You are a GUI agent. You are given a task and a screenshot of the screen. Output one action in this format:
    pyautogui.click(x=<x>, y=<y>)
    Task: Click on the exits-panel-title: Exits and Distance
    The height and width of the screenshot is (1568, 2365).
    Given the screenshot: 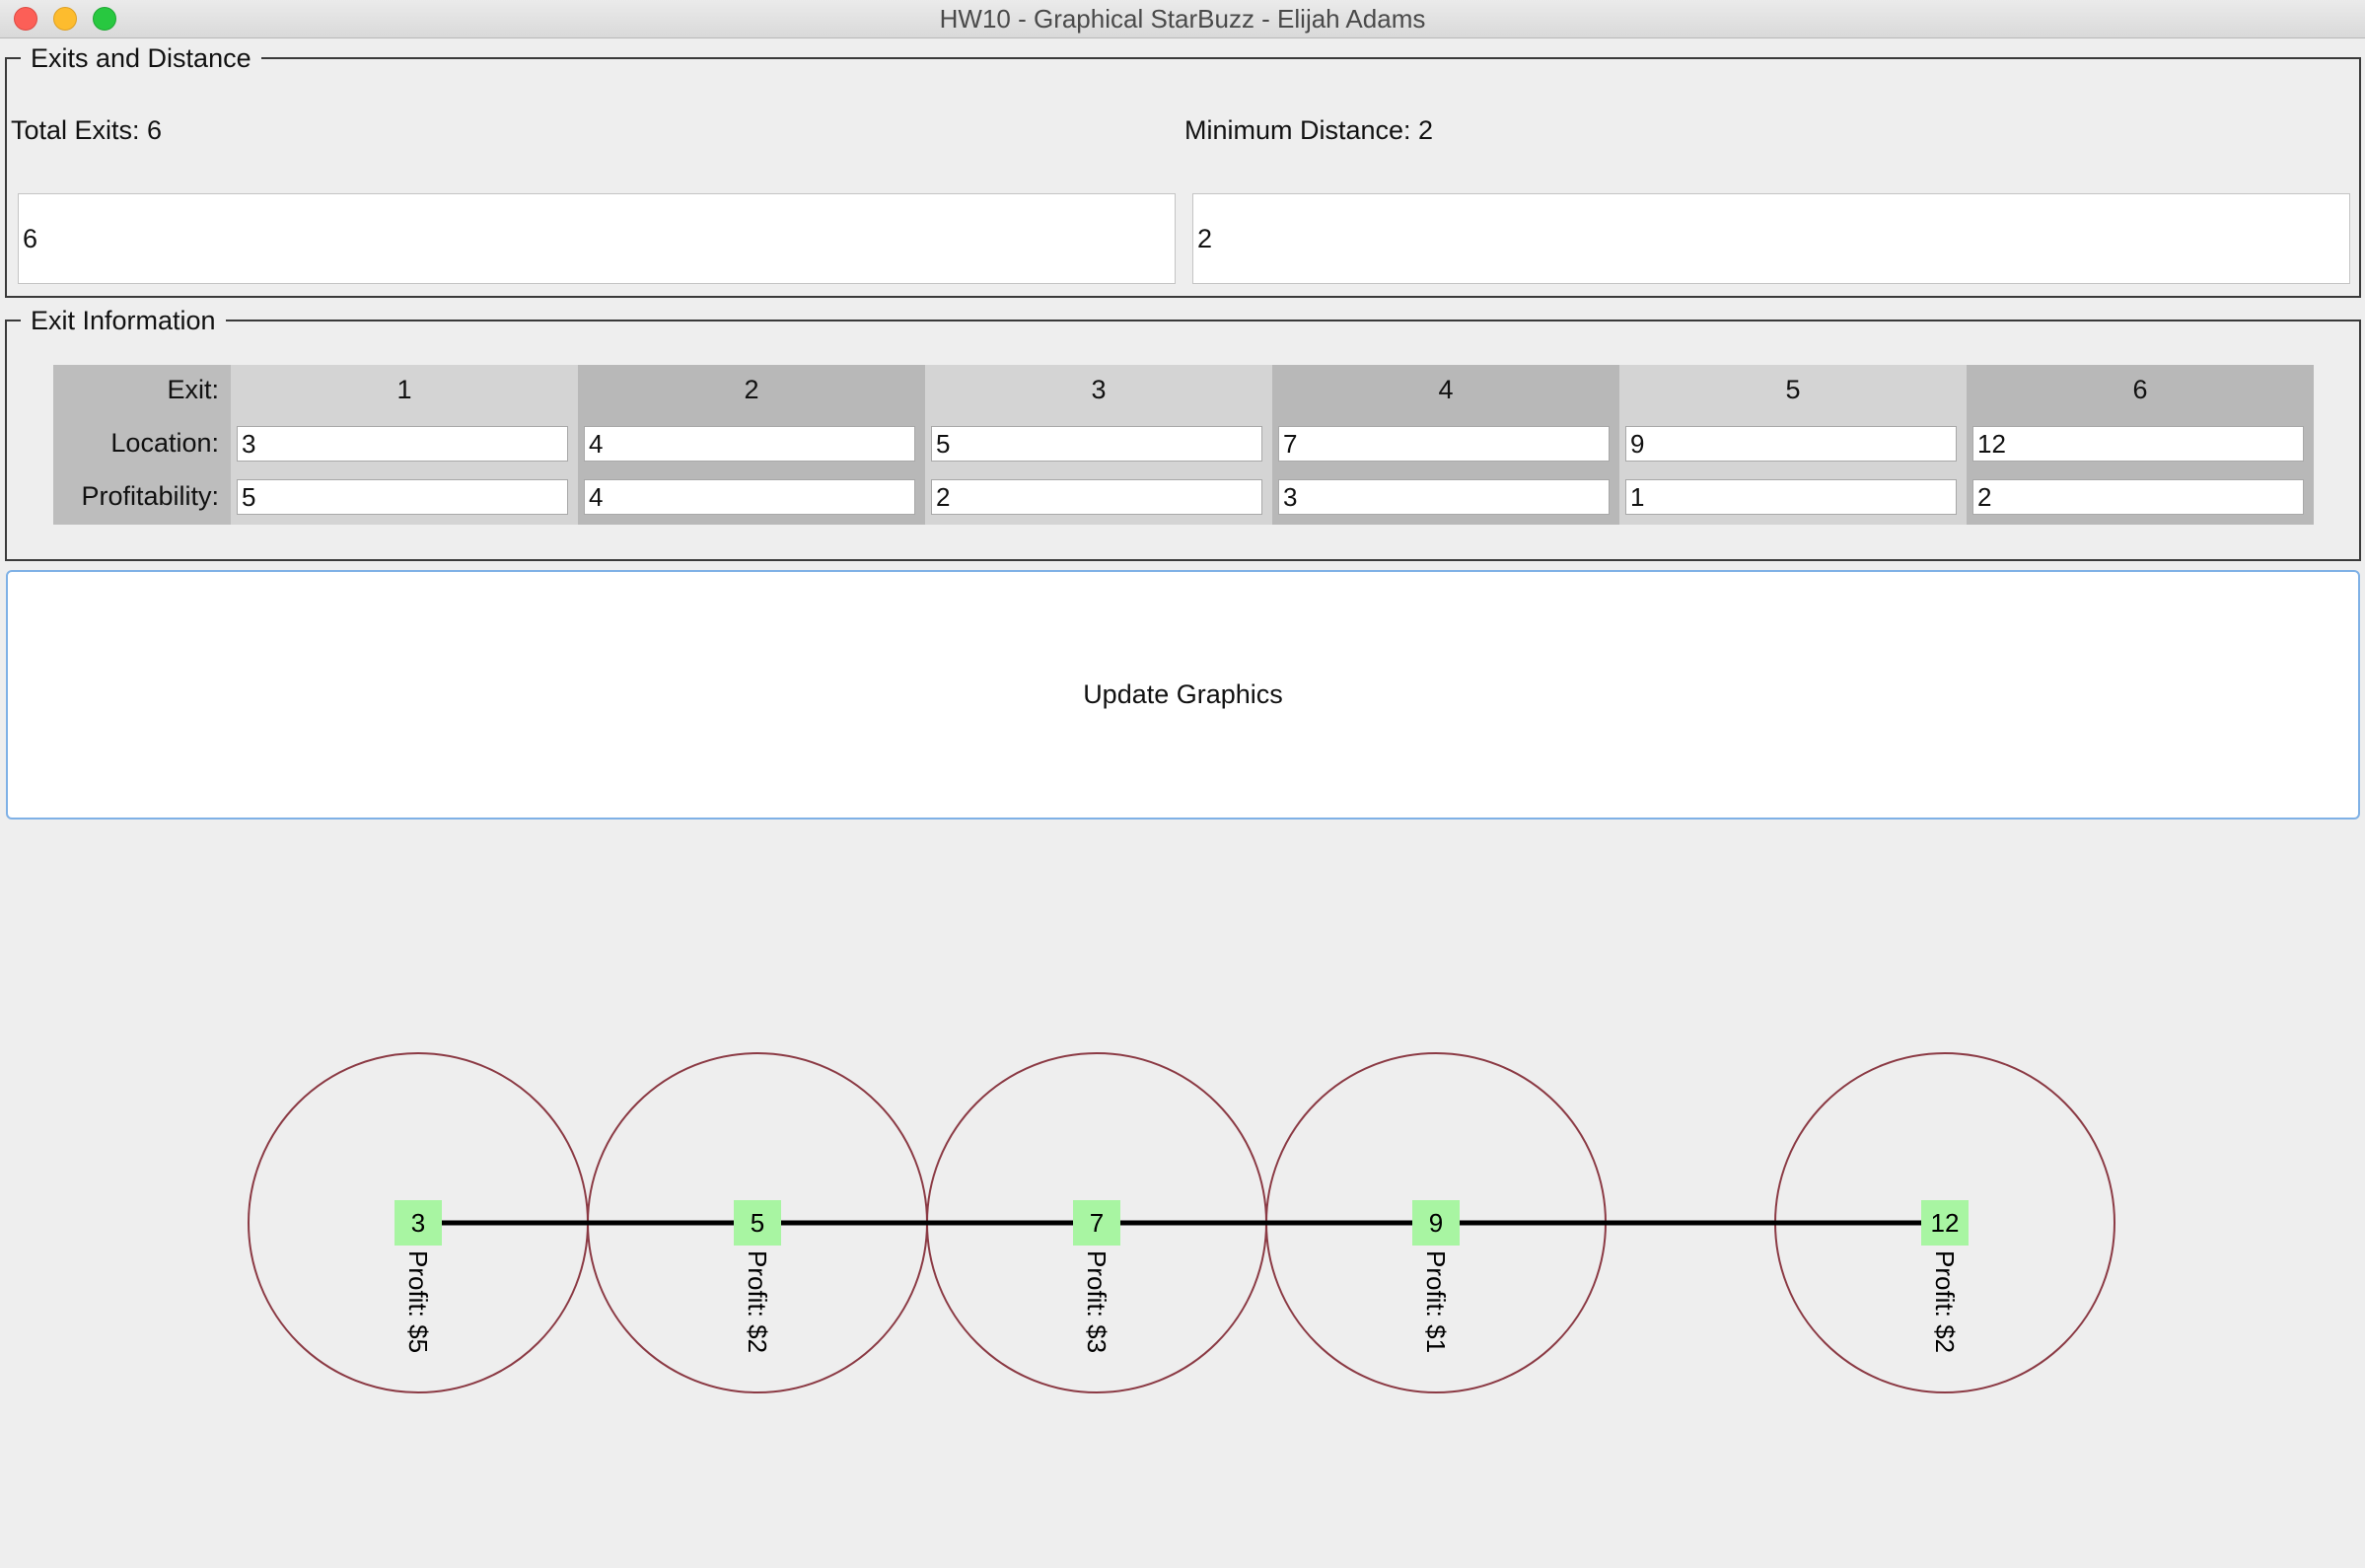 What is the action you would take?
    pyautogui.click(x=141, y=58)
    